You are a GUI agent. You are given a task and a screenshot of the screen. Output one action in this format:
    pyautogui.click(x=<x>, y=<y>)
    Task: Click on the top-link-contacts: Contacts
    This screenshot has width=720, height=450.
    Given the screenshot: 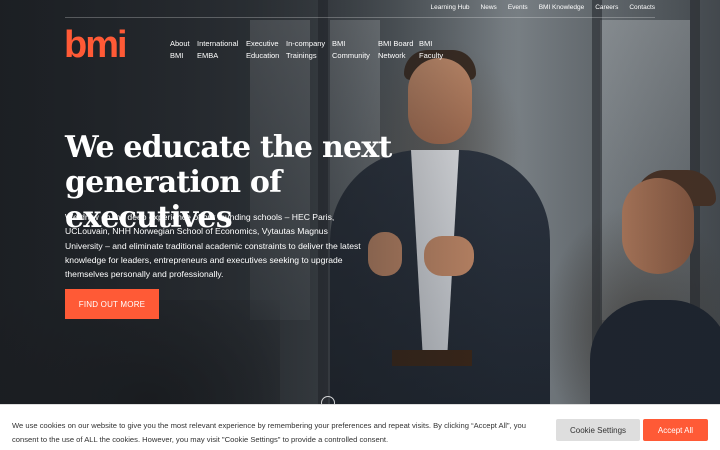 What is the action you would take?
    pyautogui.click(x=642, y=7)
    